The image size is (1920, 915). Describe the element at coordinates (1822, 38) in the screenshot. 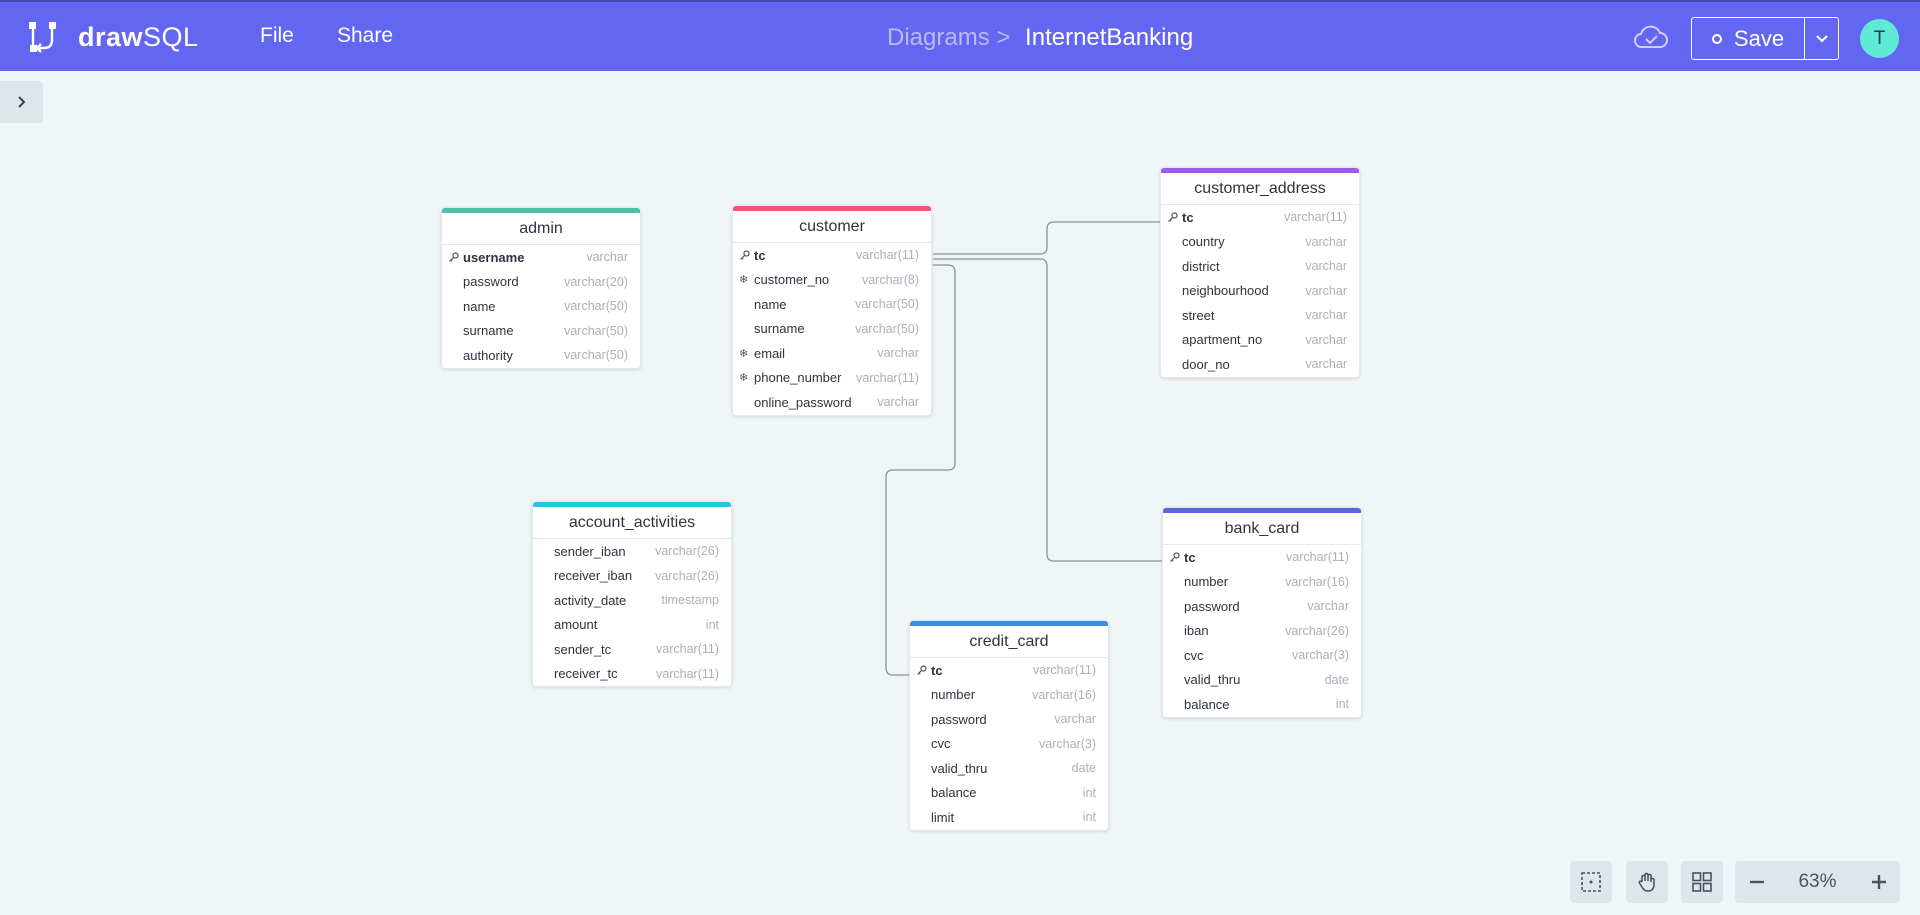

I see `save-options-dropdown` at that location.